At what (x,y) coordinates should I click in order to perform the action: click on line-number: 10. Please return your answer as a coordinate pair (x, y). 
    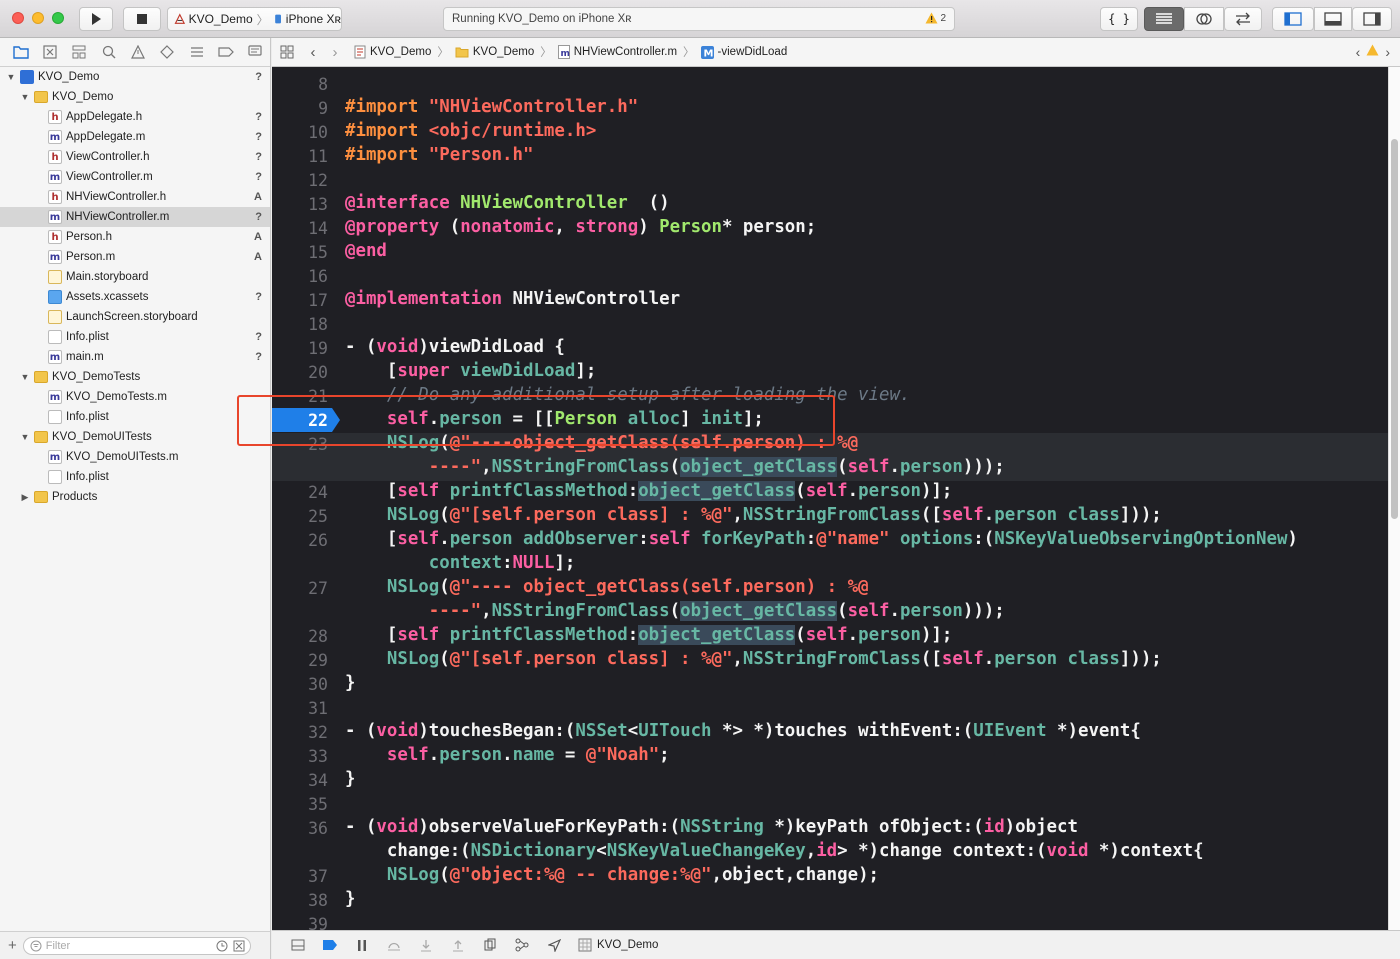
    Looking at the image, I should click on (300, 132).